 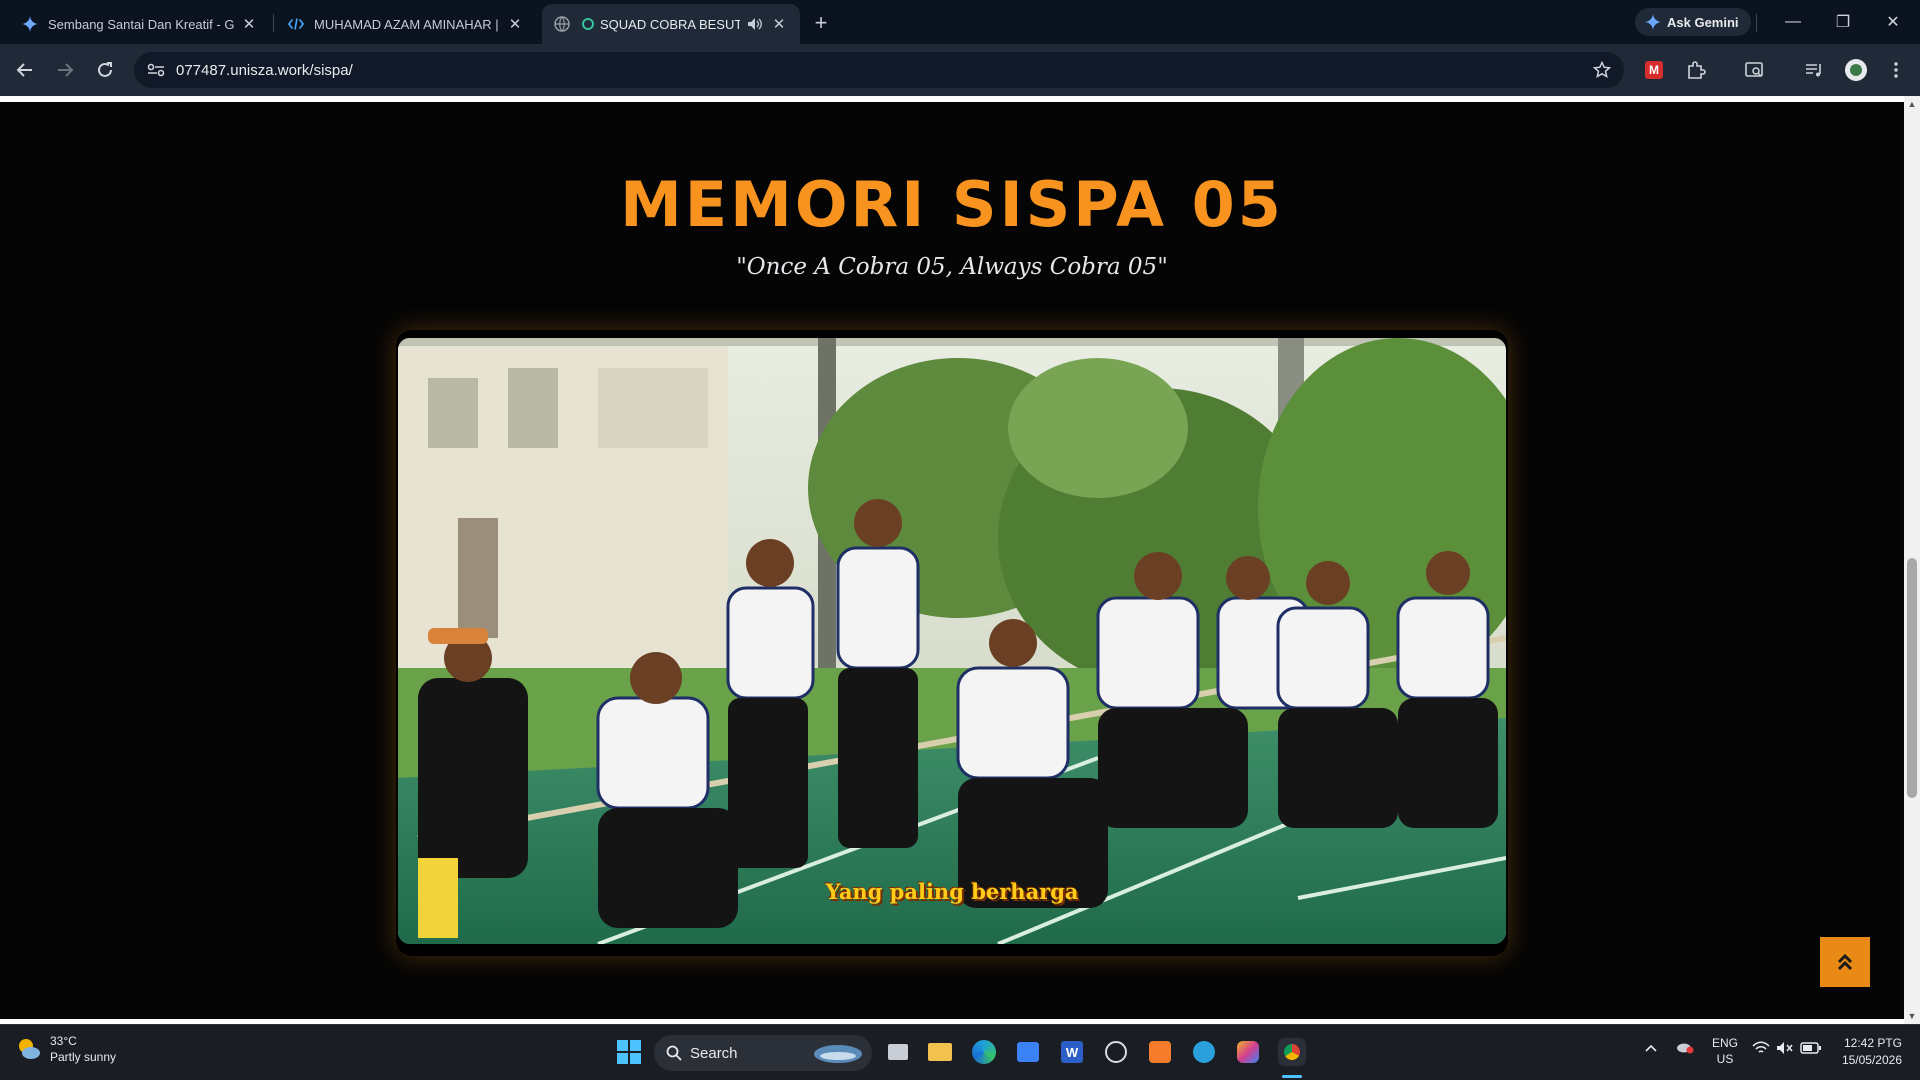 I want to click on edge-icon, so click(x=984, y=1052).